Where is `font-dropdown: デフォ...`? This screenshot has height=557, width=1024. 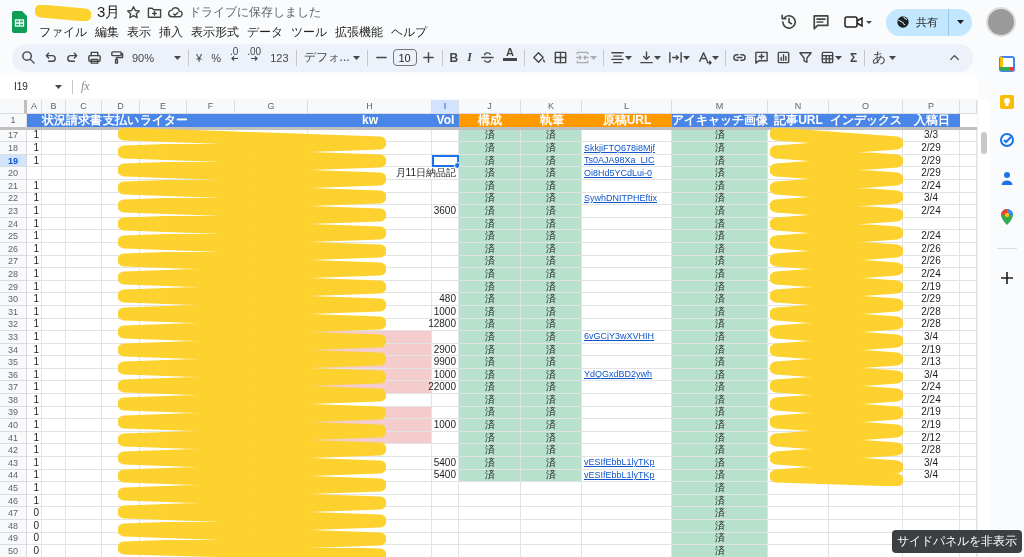 font-dropdown: デフォ... is located at coordinates (331, 57).